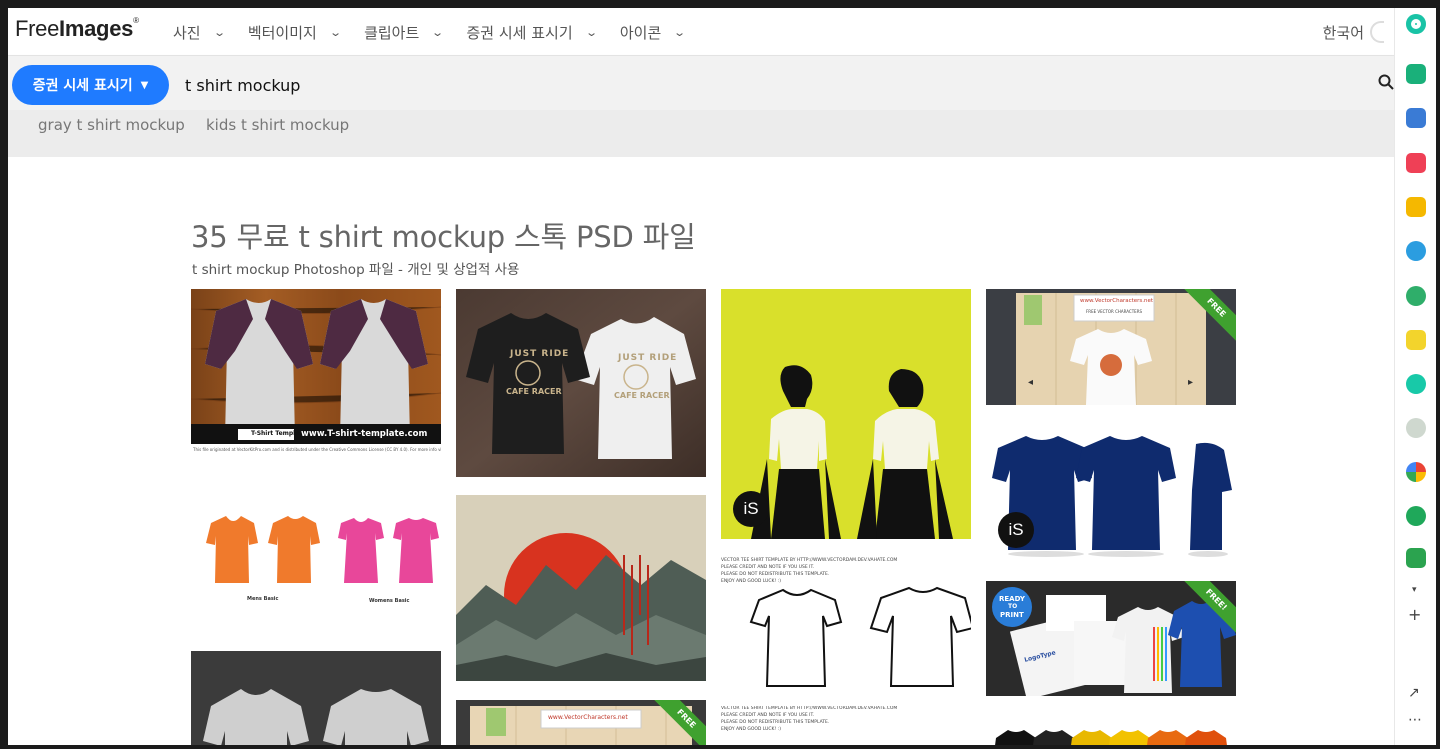  Describe the element at coordinates (443, 237) in the screenshot. I see `page-title: 35 무료 t shirt mockup 스톡 PSD 파일` at that location.